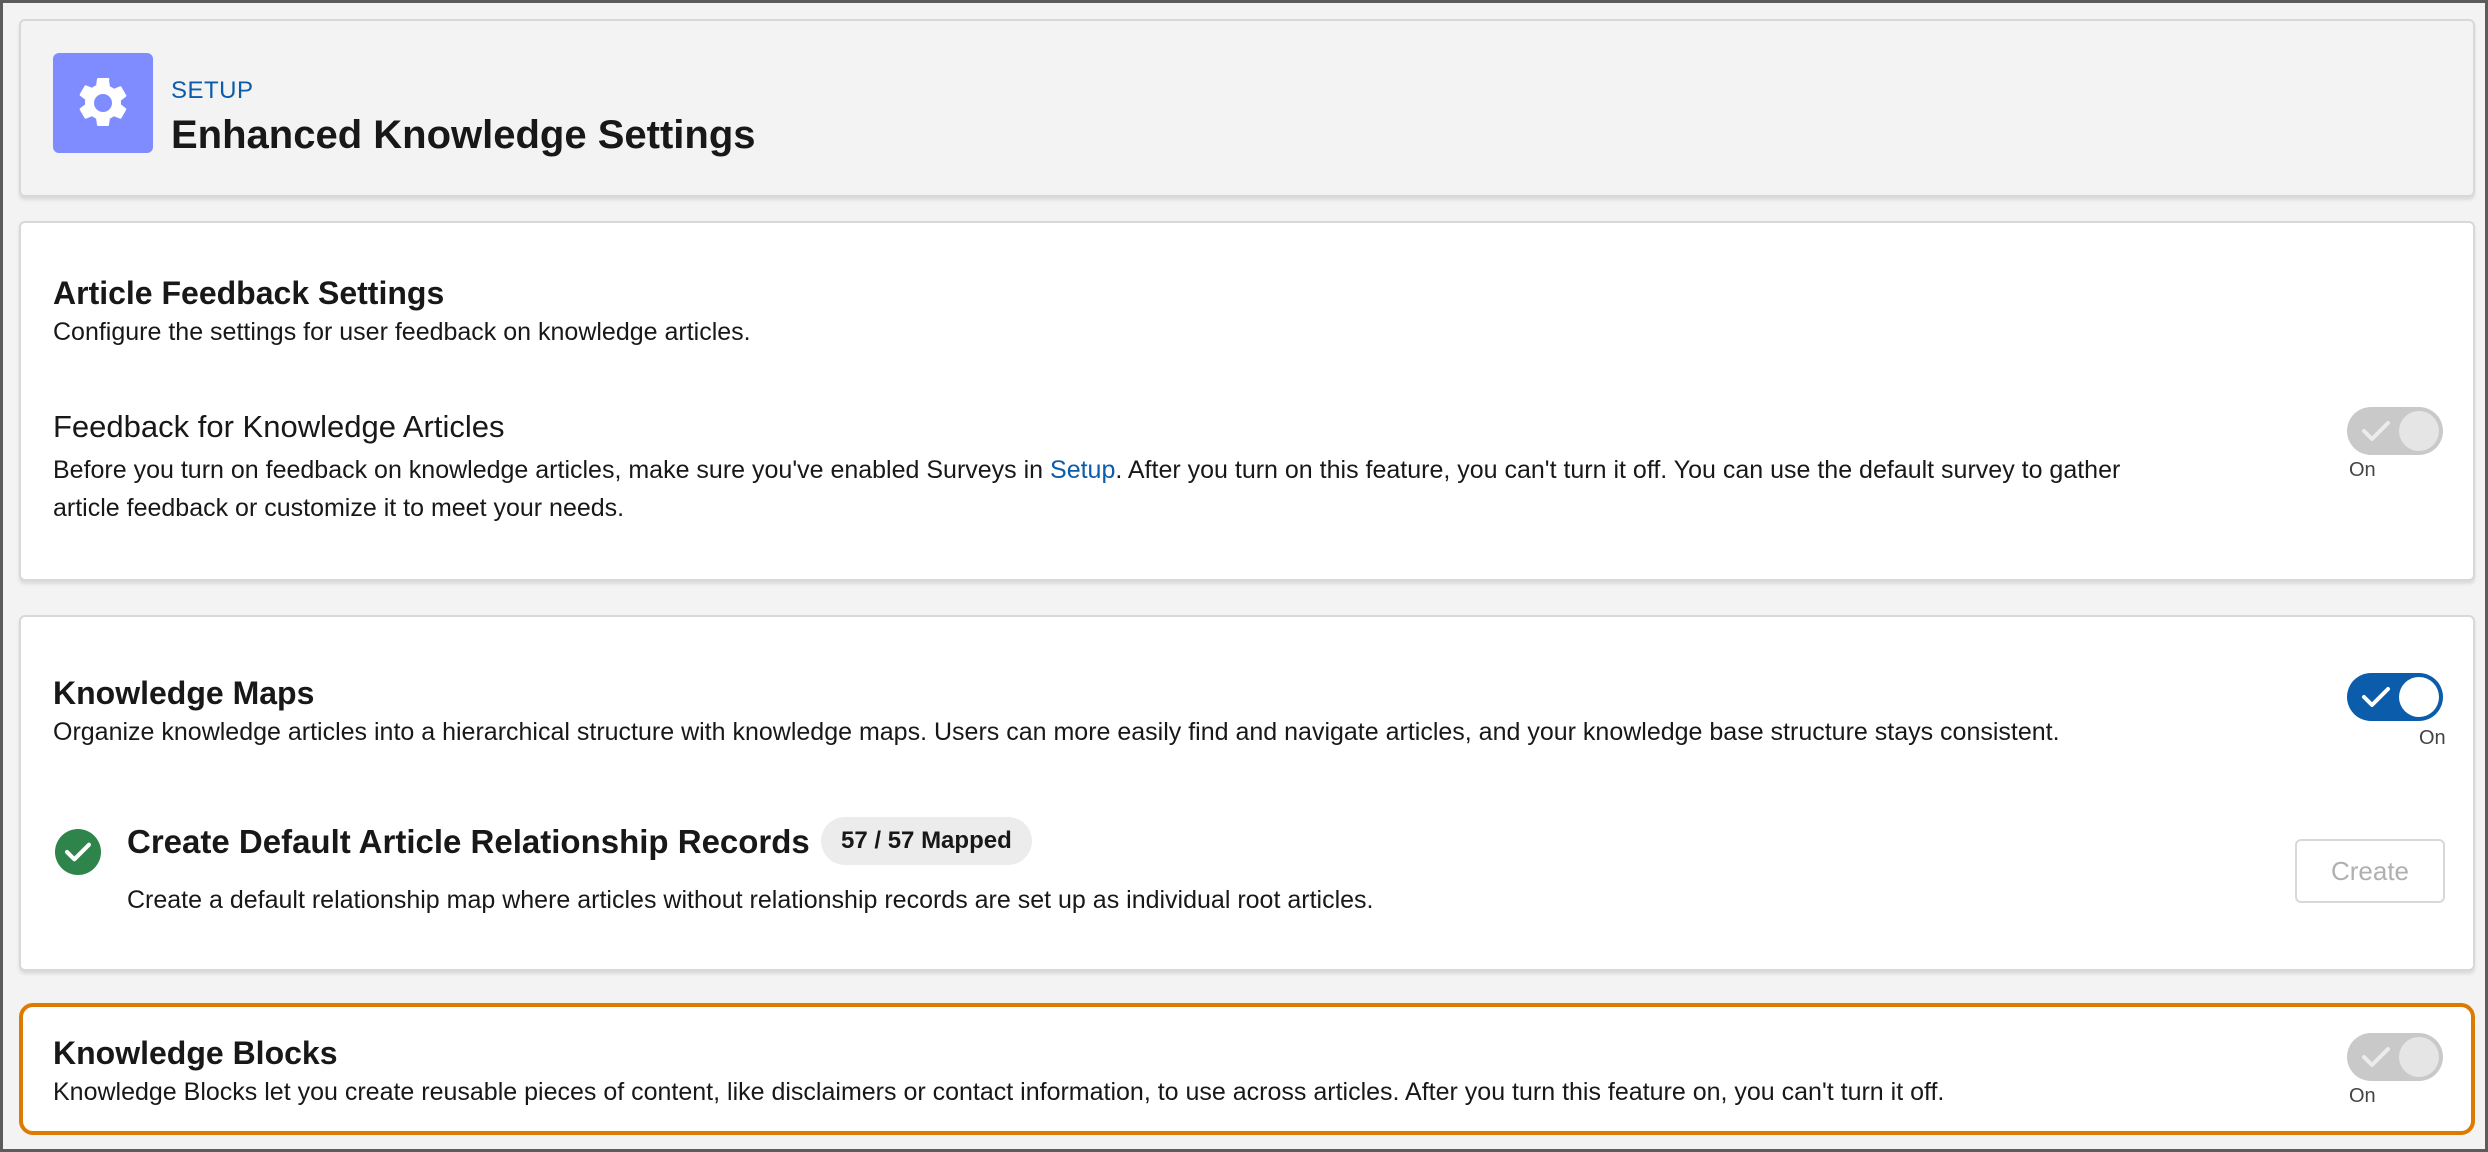 The image size is (2488, 1152). What do you see at coordinates (249, 293) in the screenshot?
I see `section-title: Article Feedback Settings` at bounding box center [249, 293].